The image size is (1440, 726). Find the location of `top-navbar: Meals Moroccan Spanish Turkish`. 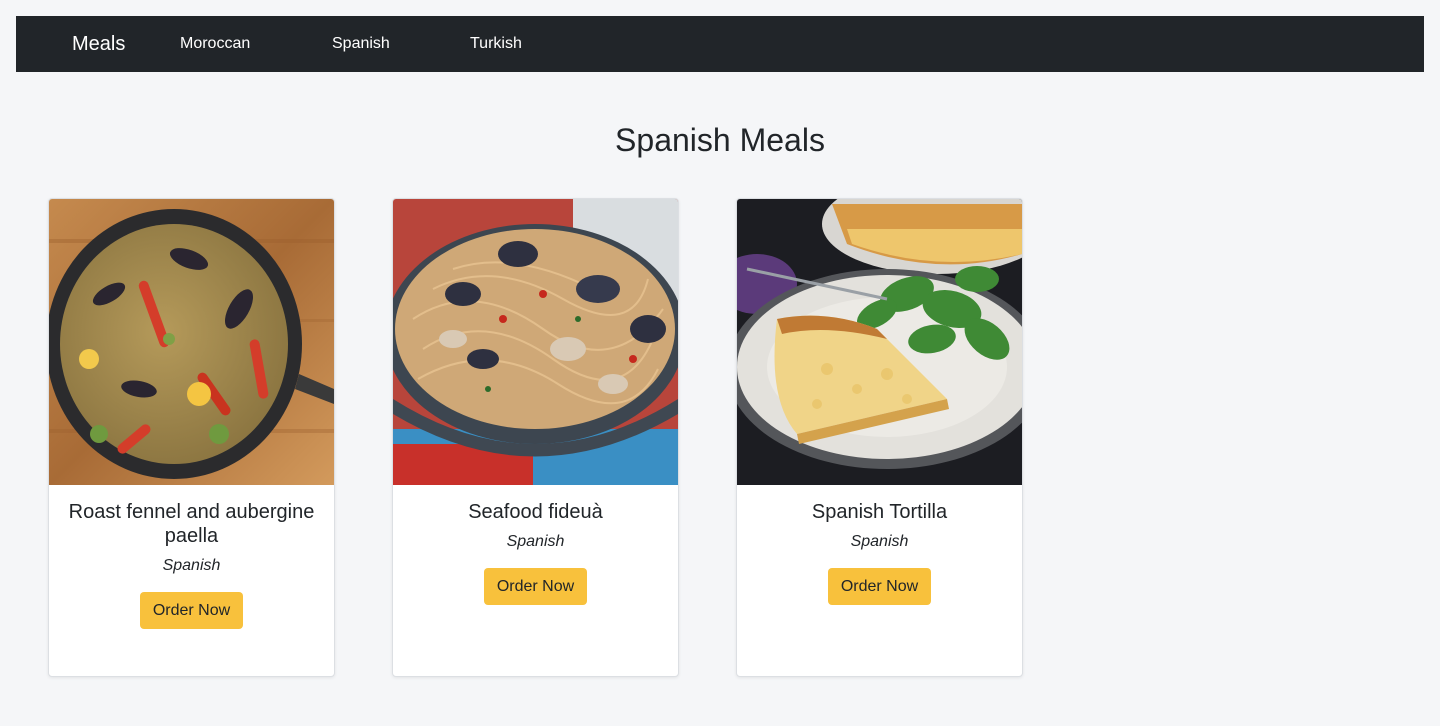

top-navbar: Meals Moroccan Spanish Turkish is located at coordinates (720, 44).